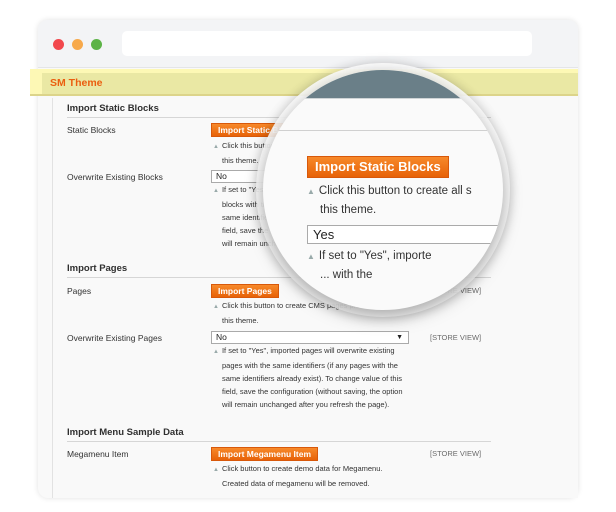 The width and height of the screenshot is (616, 512). What do you see at coordinates (91, 130) in the screenshot?
I see `row-label-static-blocks: Static Blocks` at bounding box center [91, 130].